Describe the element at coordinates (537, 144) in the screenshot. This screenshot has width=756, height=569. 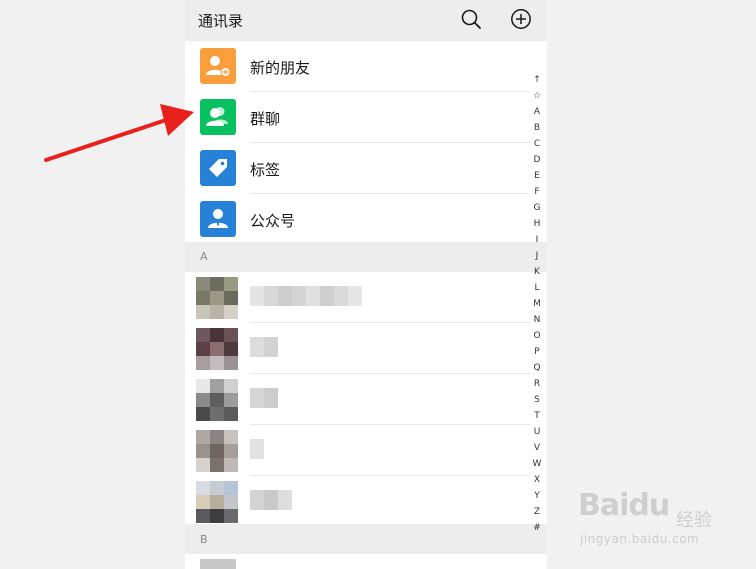
I see `index-letter: C` at that location.